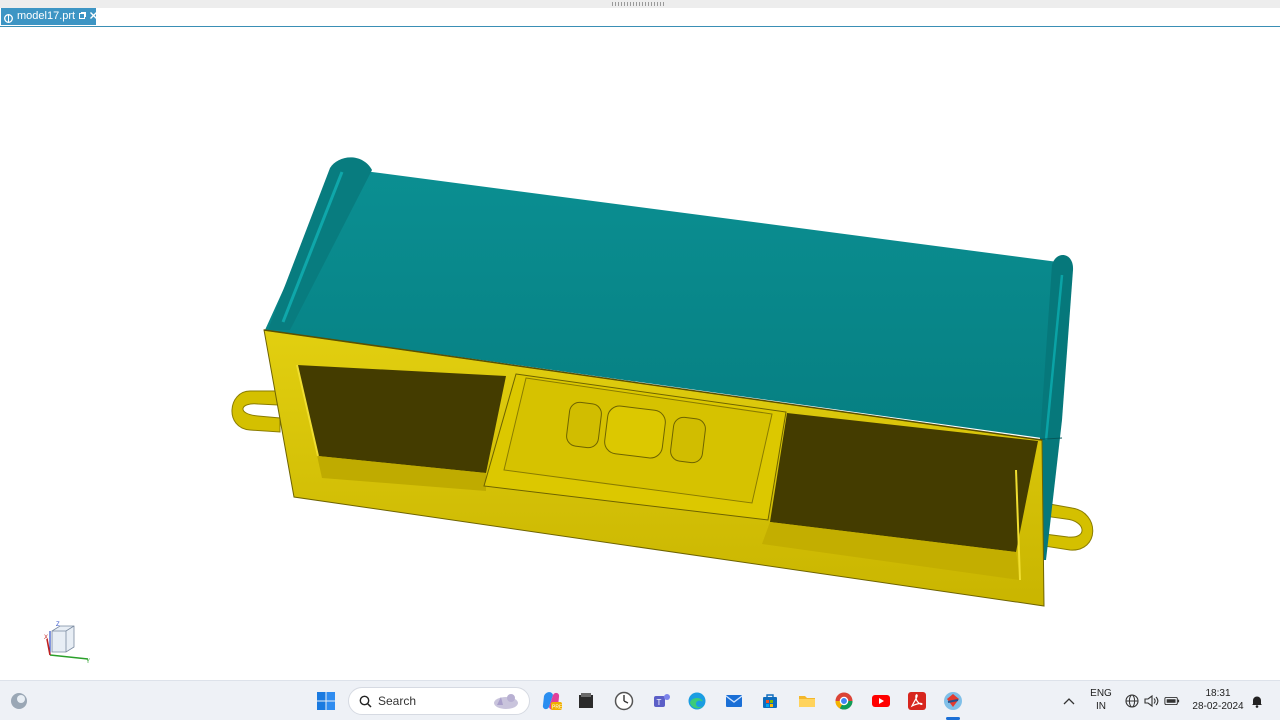  What do you see at coordinates (1132, 701) in the screenshot?
I see `network-globe-icon` at bounding box center [1132, 701].